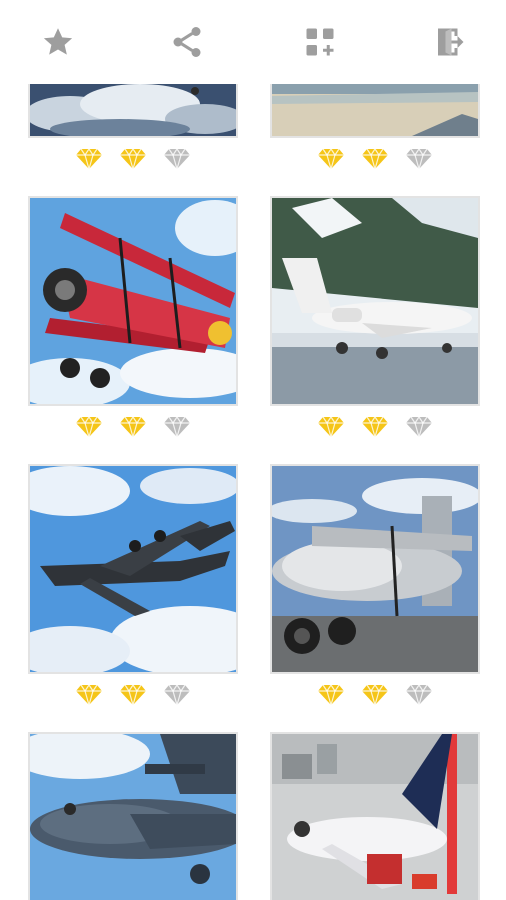  I want to click on exit-button, so click(450, 42).